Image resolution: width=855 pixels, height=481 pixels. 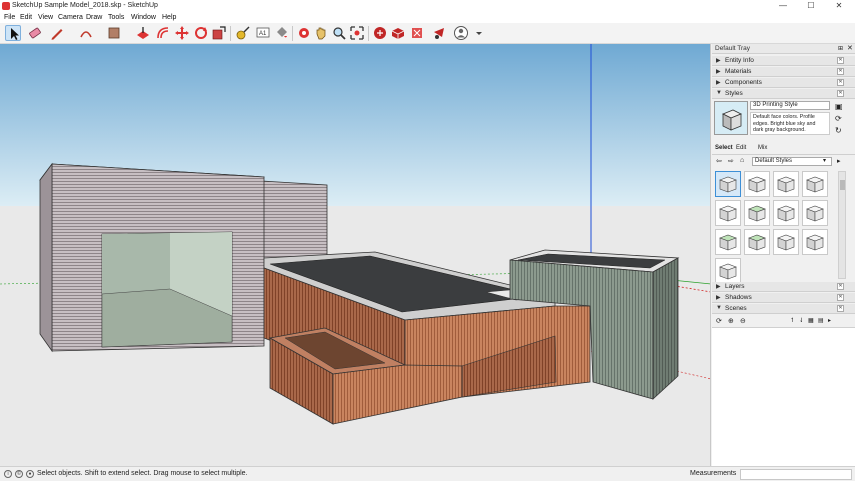 I want to click on credits-icon: ©, so click(x=19, y=474).